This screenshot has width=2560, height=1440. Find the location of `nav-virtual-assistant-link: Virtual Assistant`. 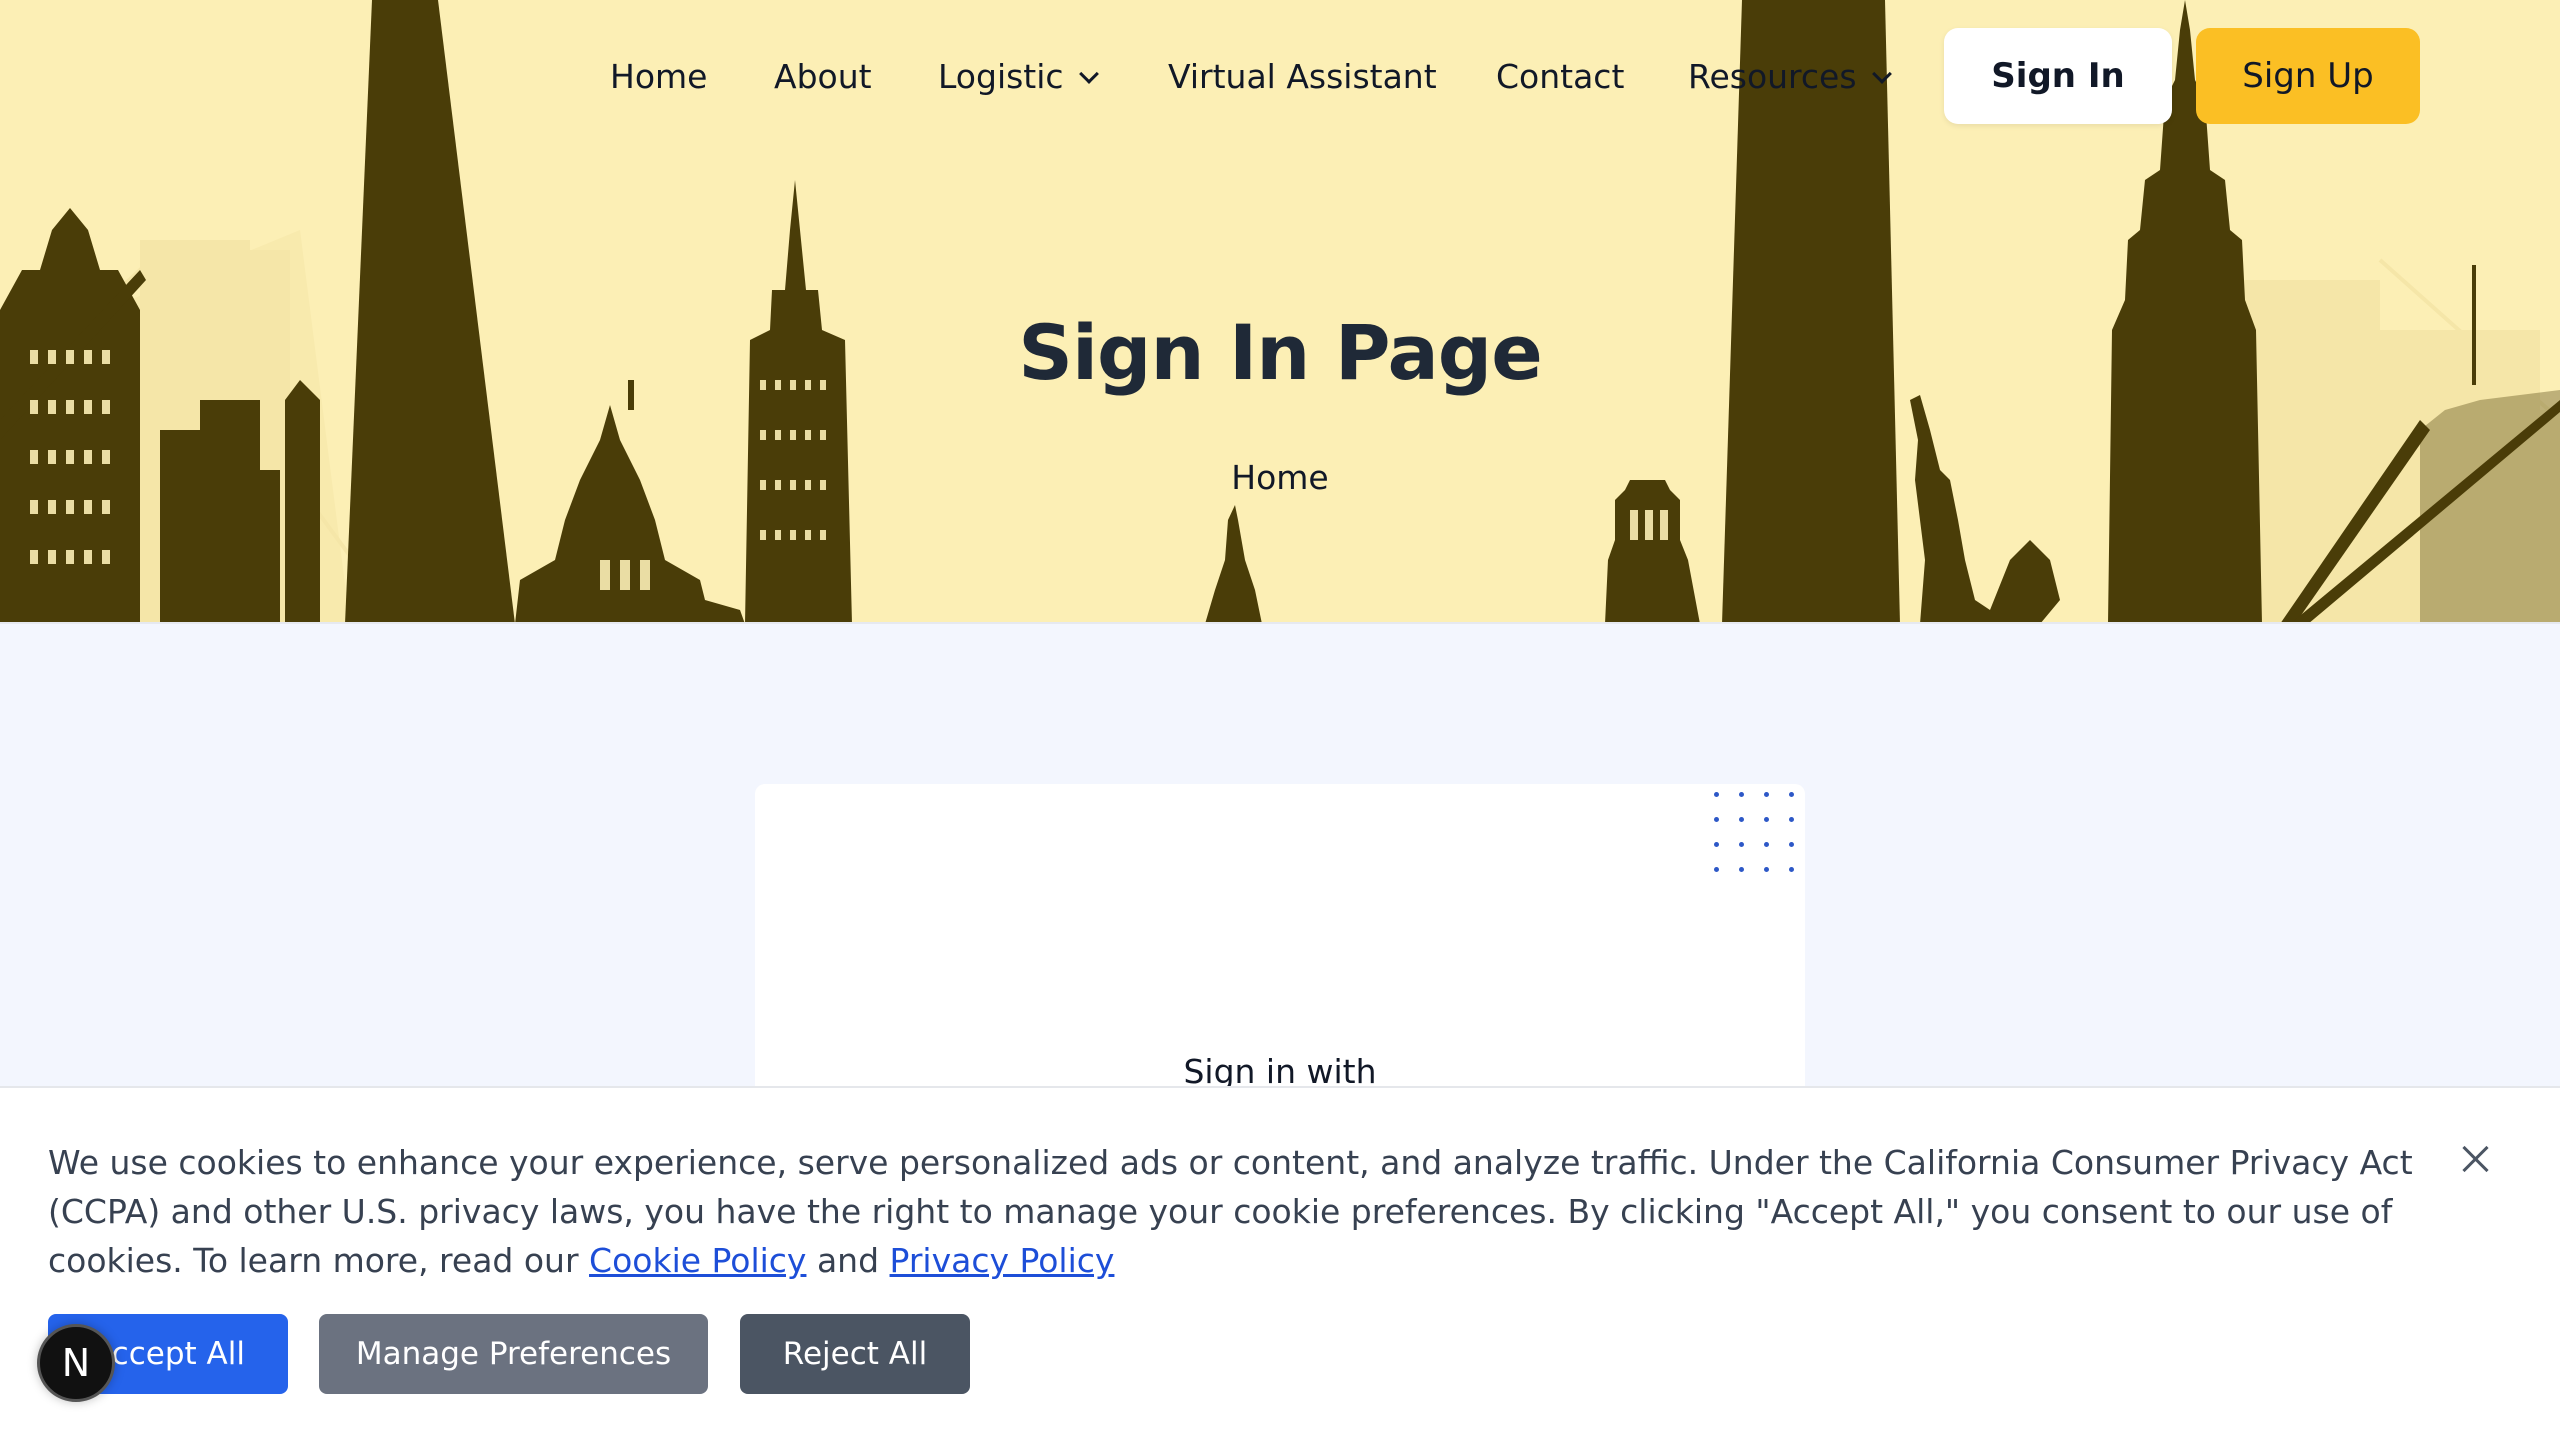

nav-virtual-assistant-link: Virtual Assistant is located at coordinates (1302, 77).